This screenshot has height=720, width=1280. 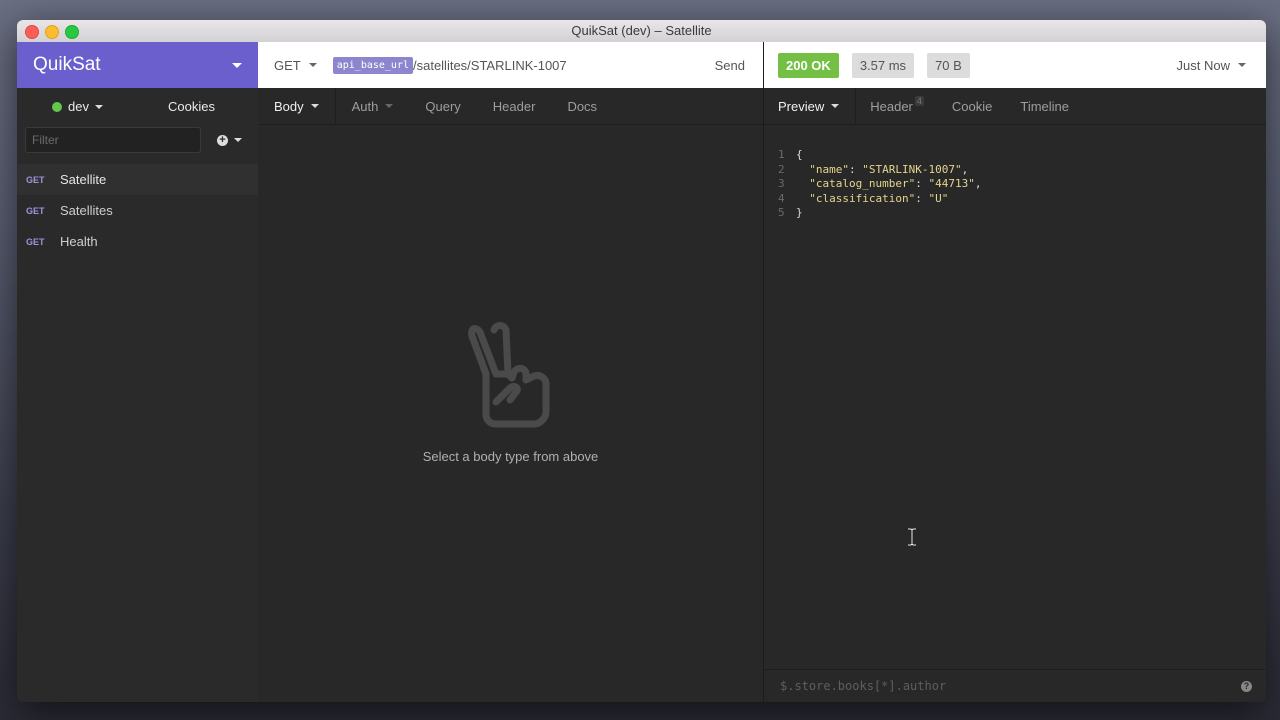 I want to click on tab-response-header: Header 4, so click(x=897, y=106).